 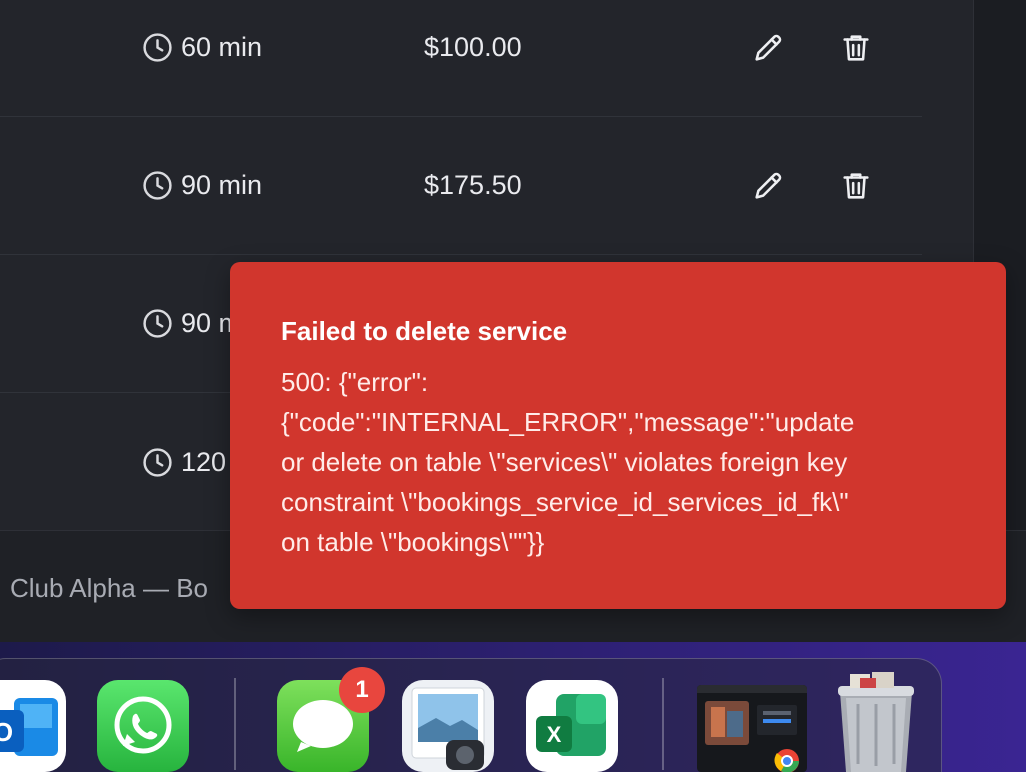 I want to click on toast-title: Failed to delete service, so click(x=424, y=331).